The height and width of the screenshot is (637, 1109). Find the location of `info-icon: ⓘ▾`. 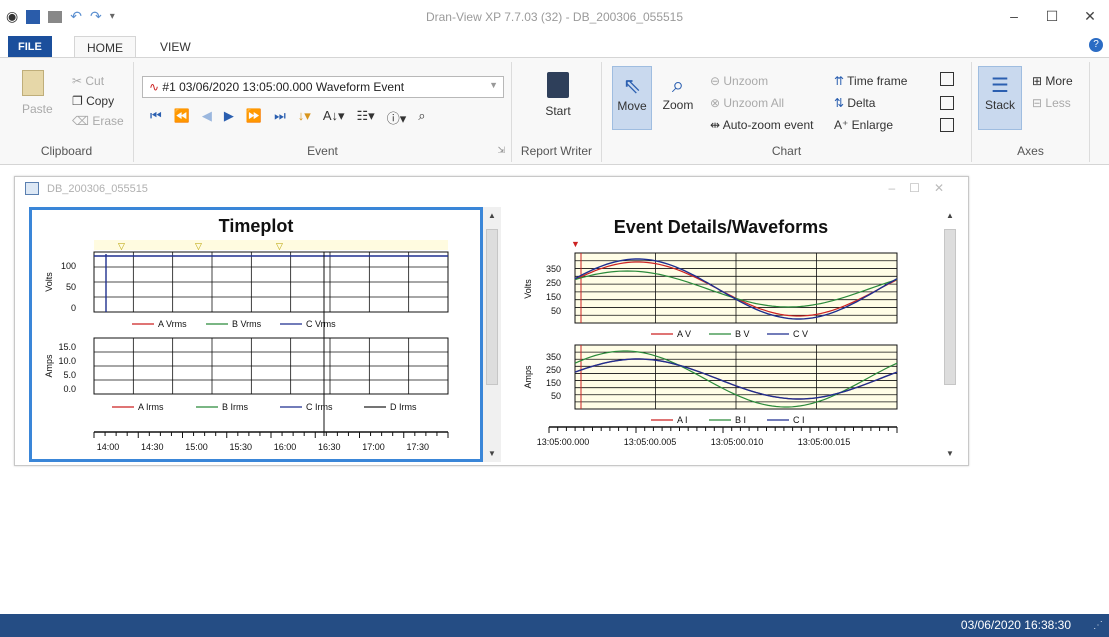

info-icon: ⓘ▾ is located at coordinates (397, 117).